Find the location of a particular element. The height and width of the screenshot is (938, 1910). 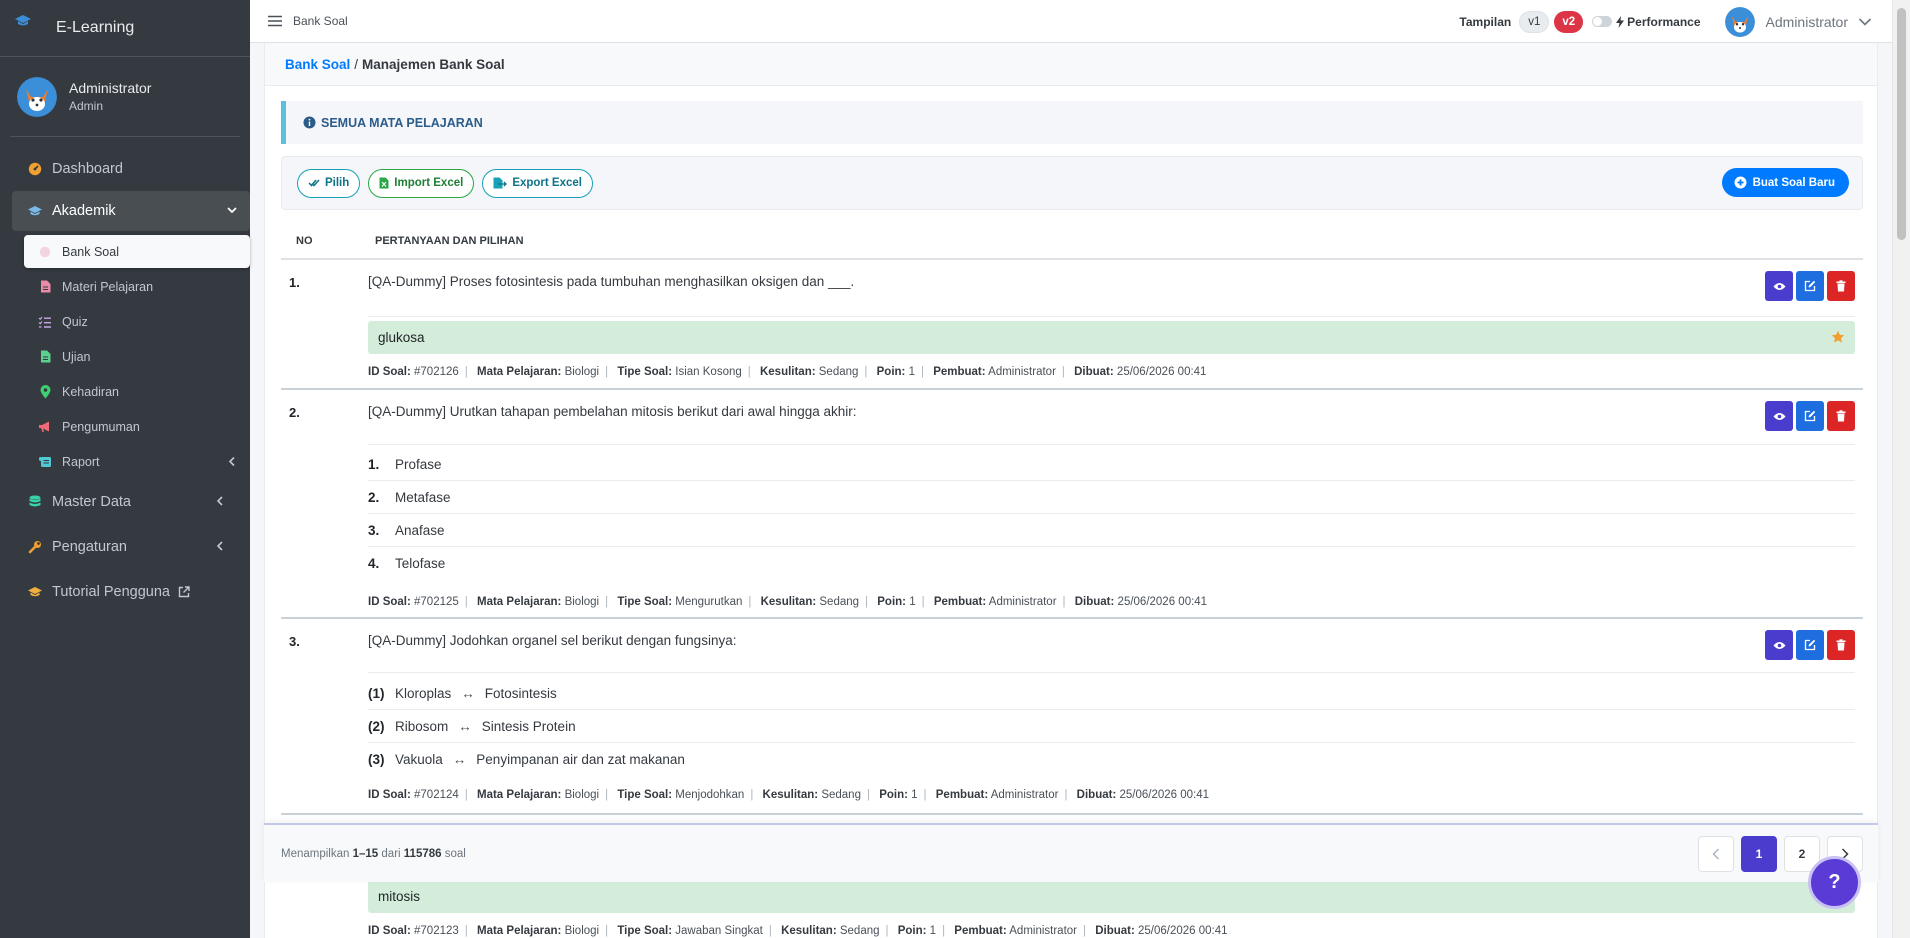

tachometer-icon is located at coordinates (35, 169).